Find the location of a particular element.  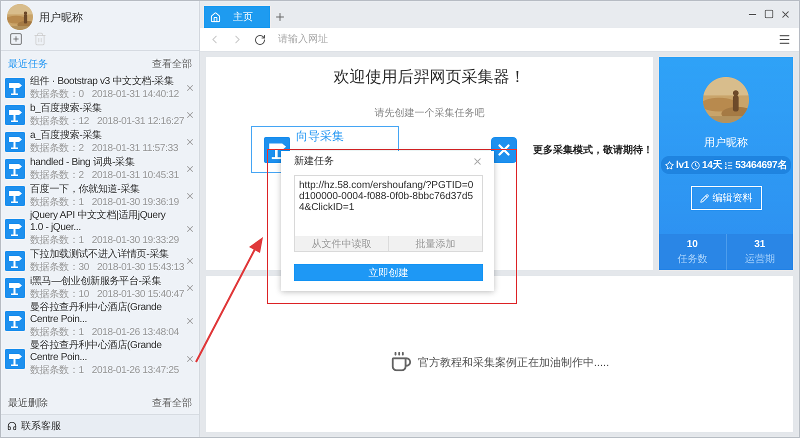

task-time: 2018-01-30 15:40:47 is located at coordinates (140, 294).